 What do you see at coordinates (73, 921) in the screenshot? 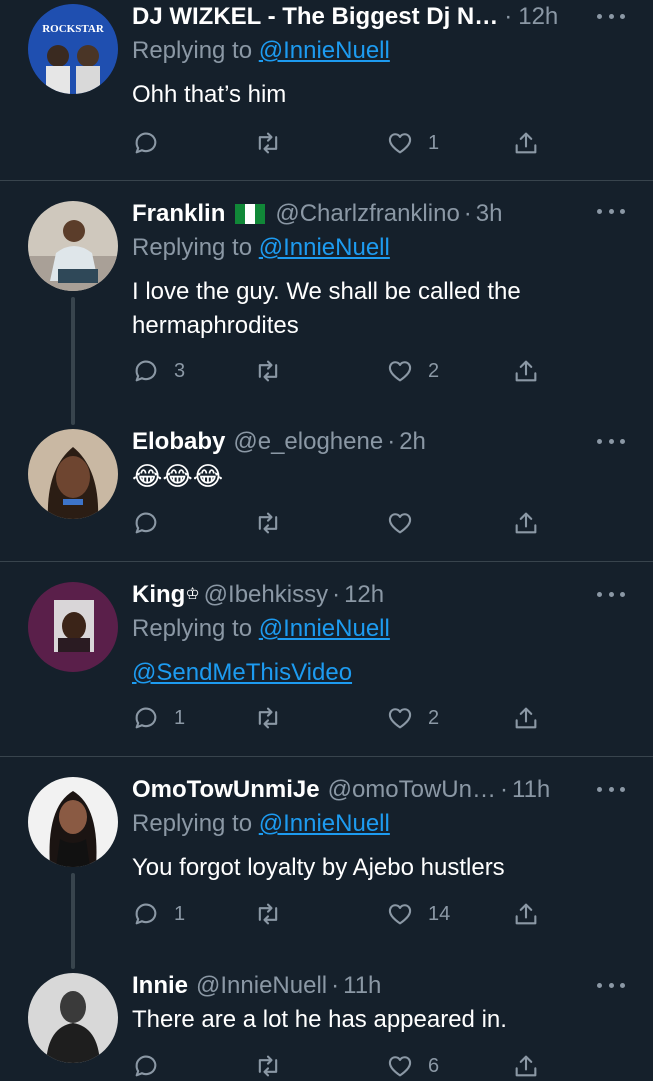
I see `thread-line` at bounding box center [73, 921].